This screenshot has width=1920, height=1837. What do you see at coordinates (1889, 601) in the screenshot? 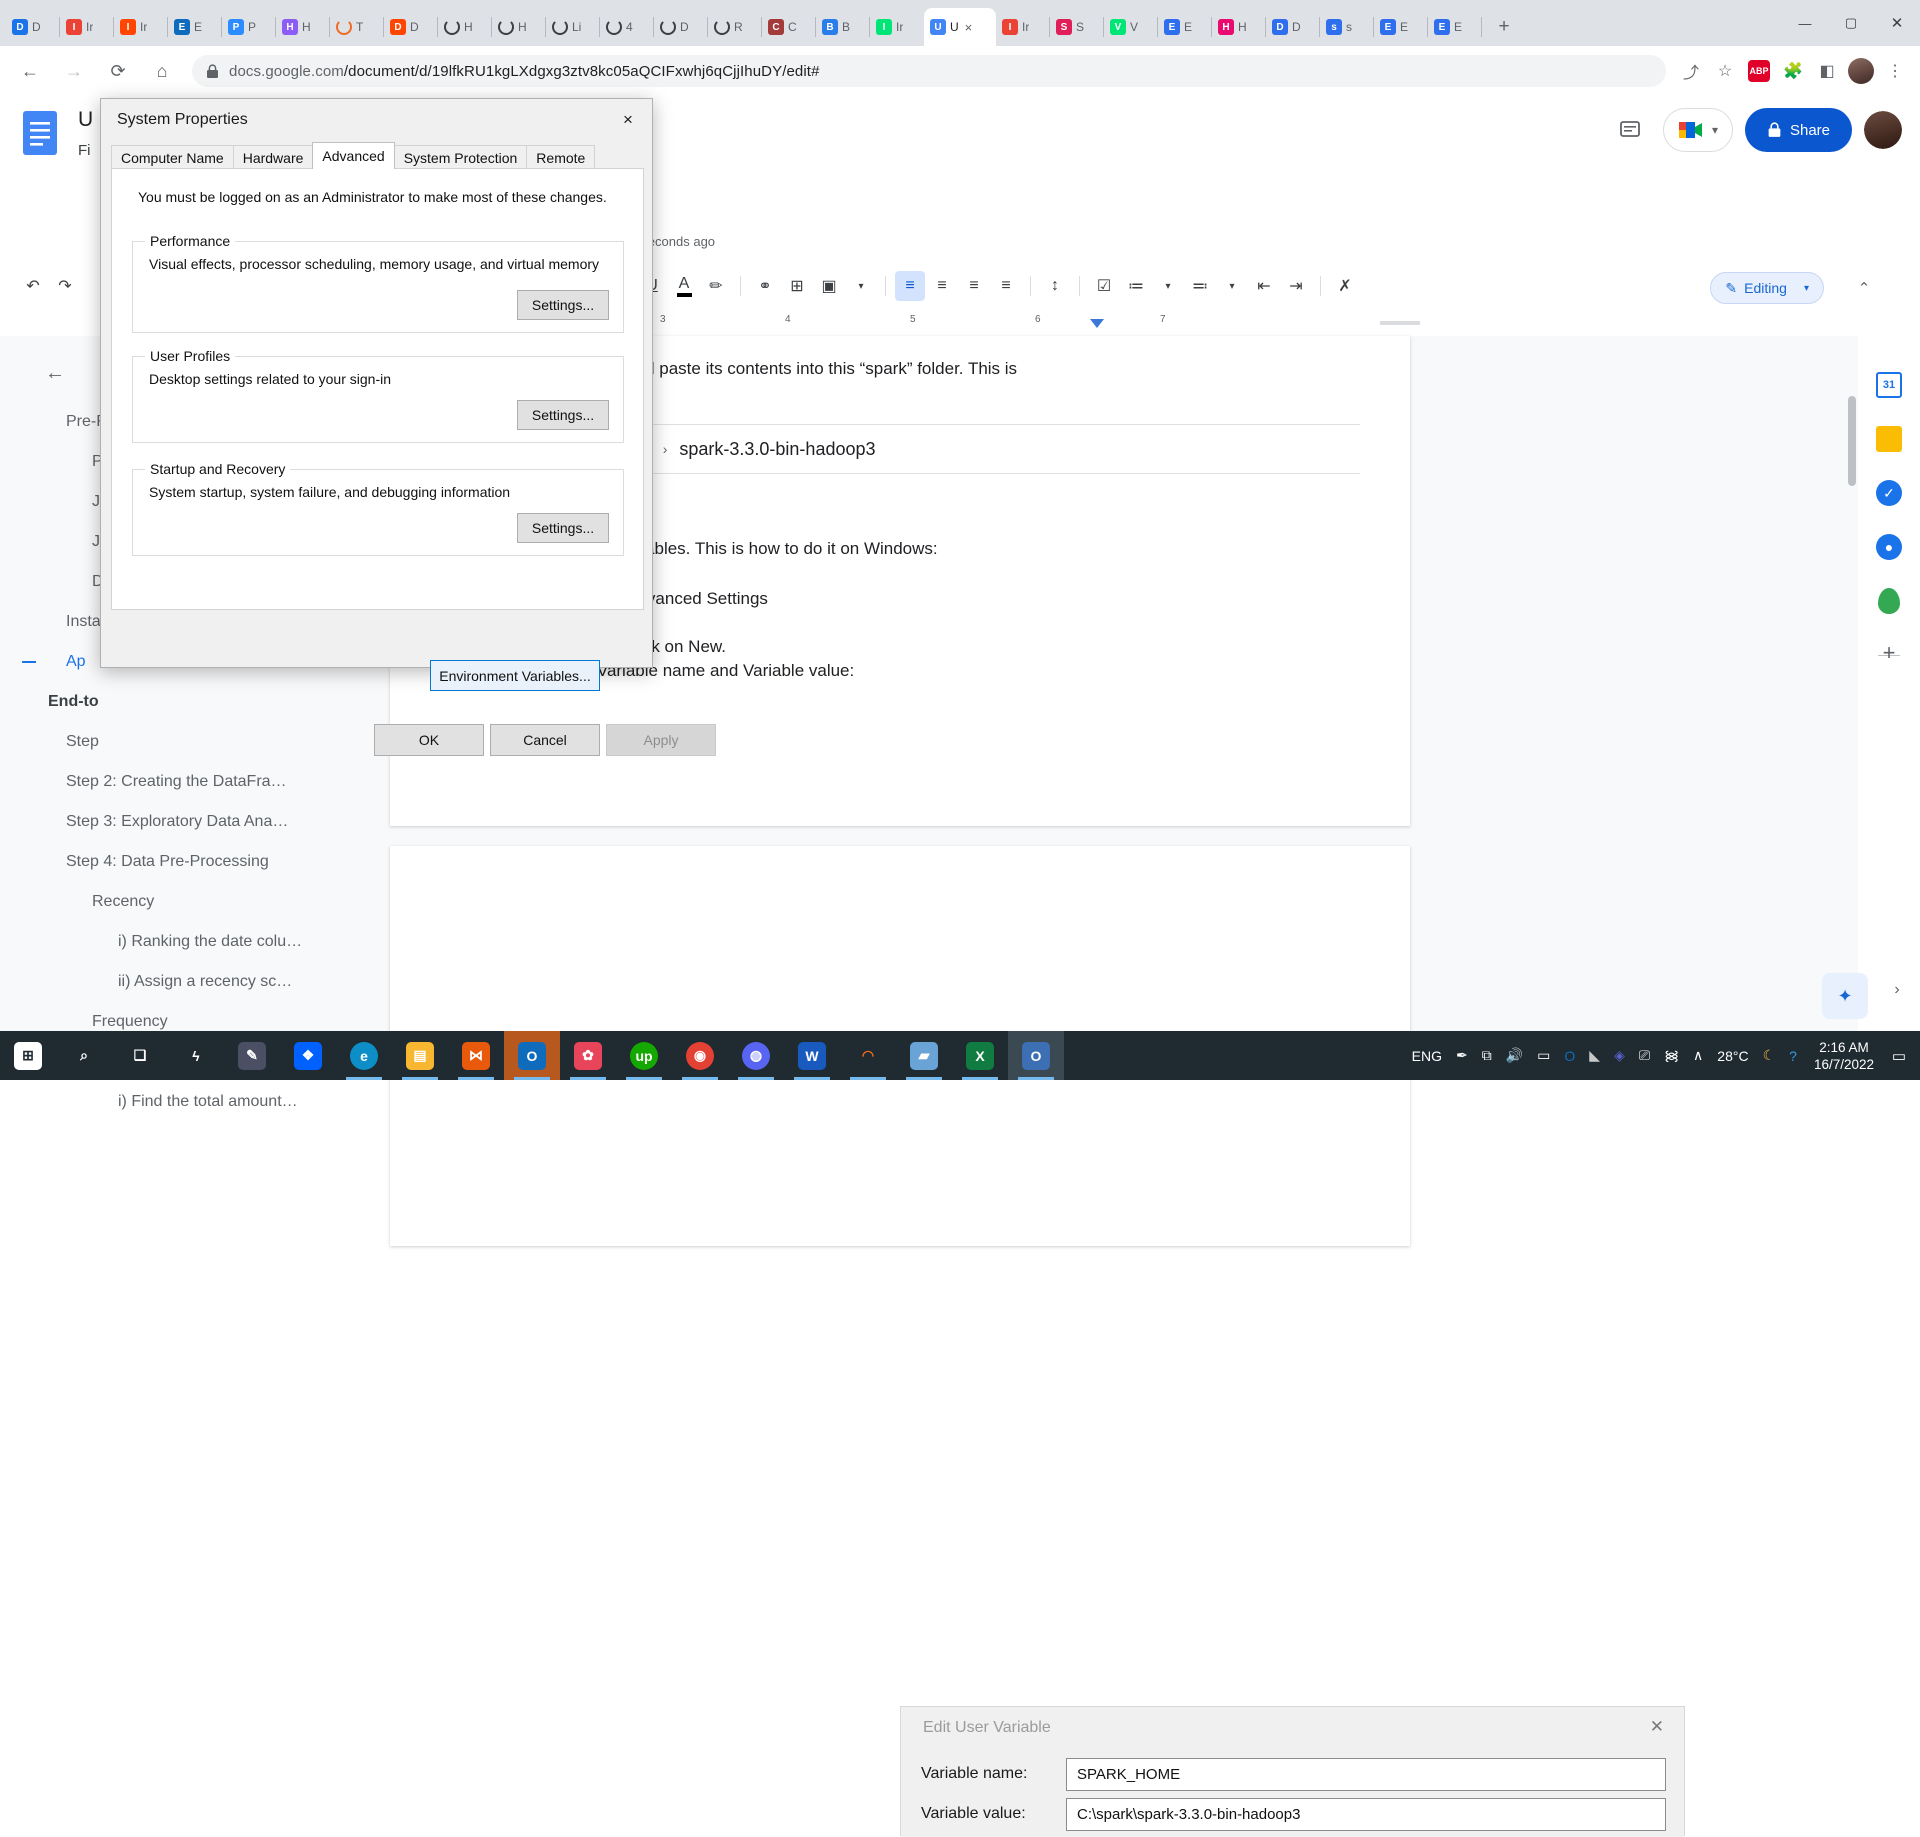
I see `google-maps-icon` at bounding box center [1889, 601].